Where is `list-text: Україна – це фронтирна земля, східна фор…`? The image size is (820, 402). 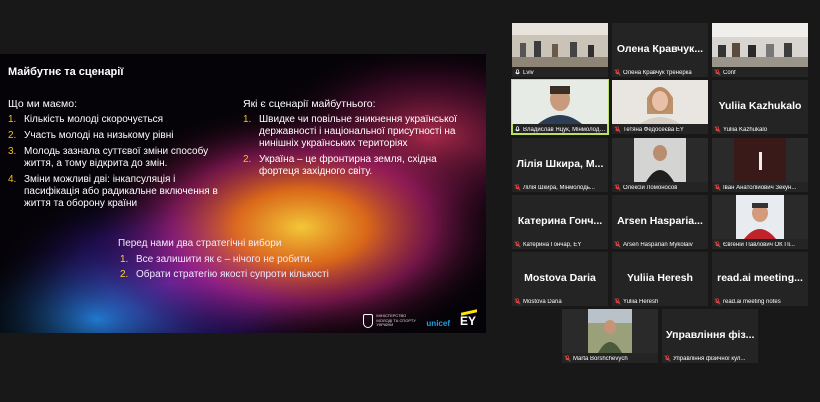 list-text: Україна – це фронтирна земля, східна фор… is located at coordinates (348, 165).